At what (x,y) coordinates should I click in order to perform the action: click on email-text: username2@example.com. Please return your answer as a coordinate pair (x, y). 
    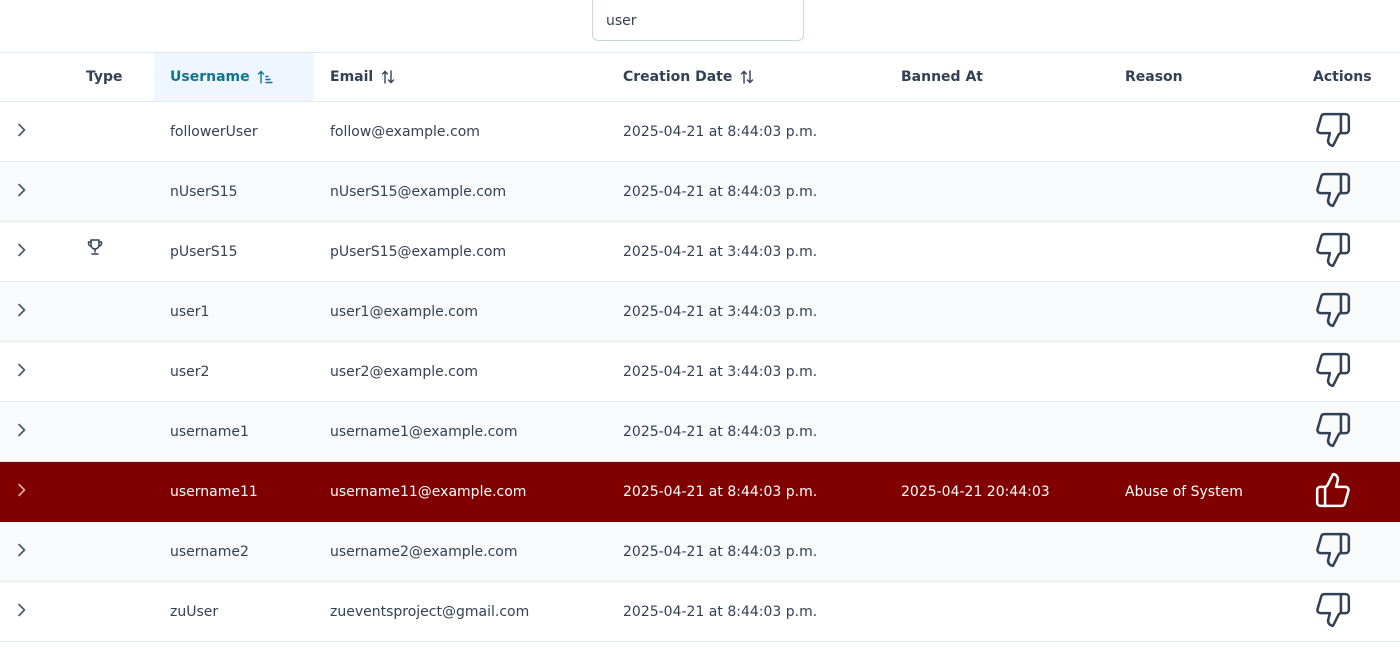
    Looking at the image, I should click on (424, 551).